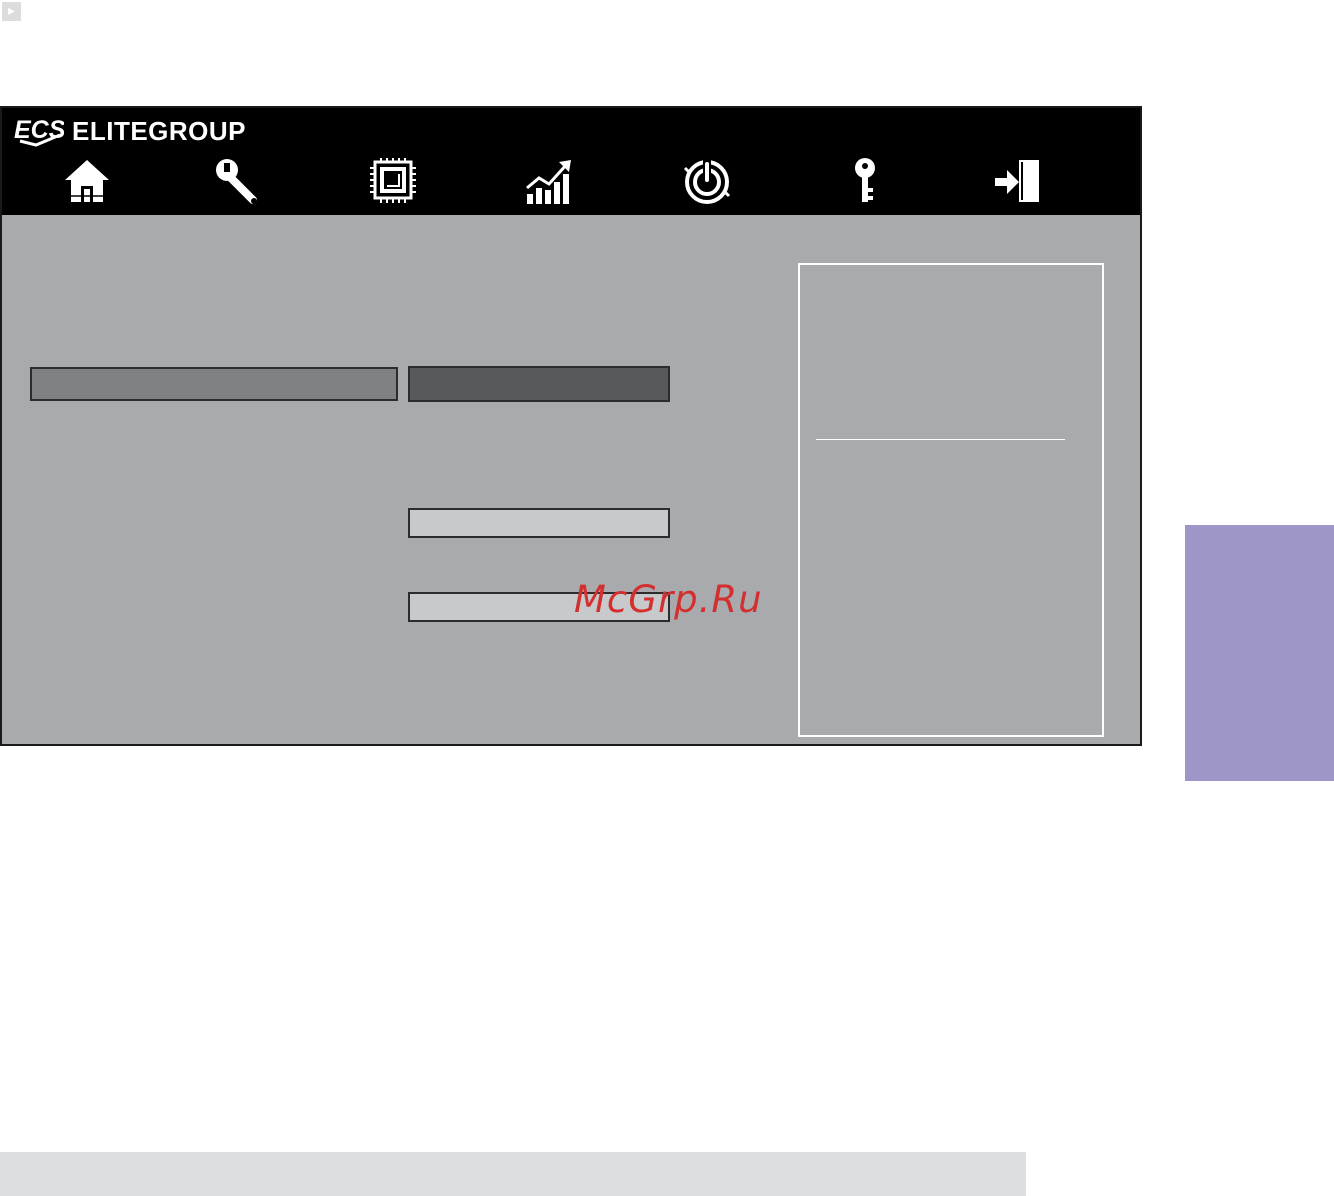 This screenshot has width=1334, height=1196. I want to click on exit-icon, so click(1017, 181).